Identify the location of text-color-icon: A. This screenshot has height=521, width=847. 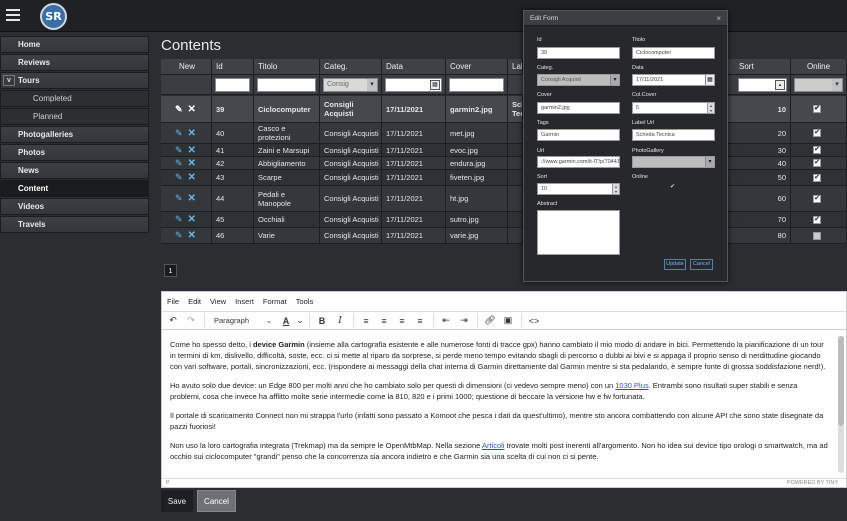
(286, 321).